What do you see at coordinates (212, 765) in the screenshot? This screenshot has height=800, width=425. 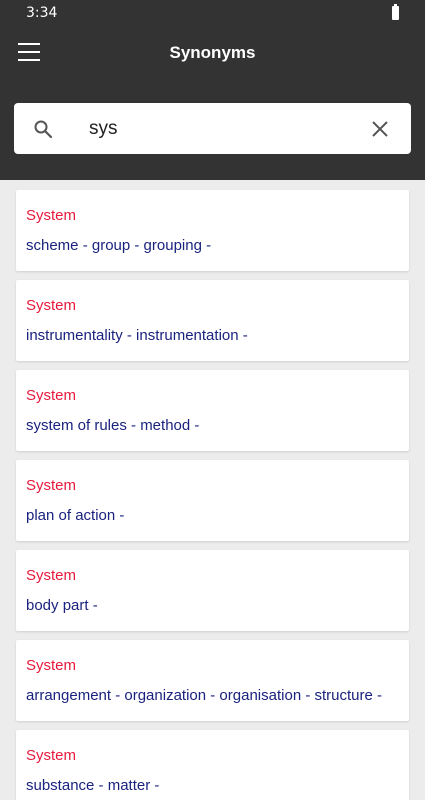 I see `result-card: System substance - matter -` at bounding box center [212, 765].